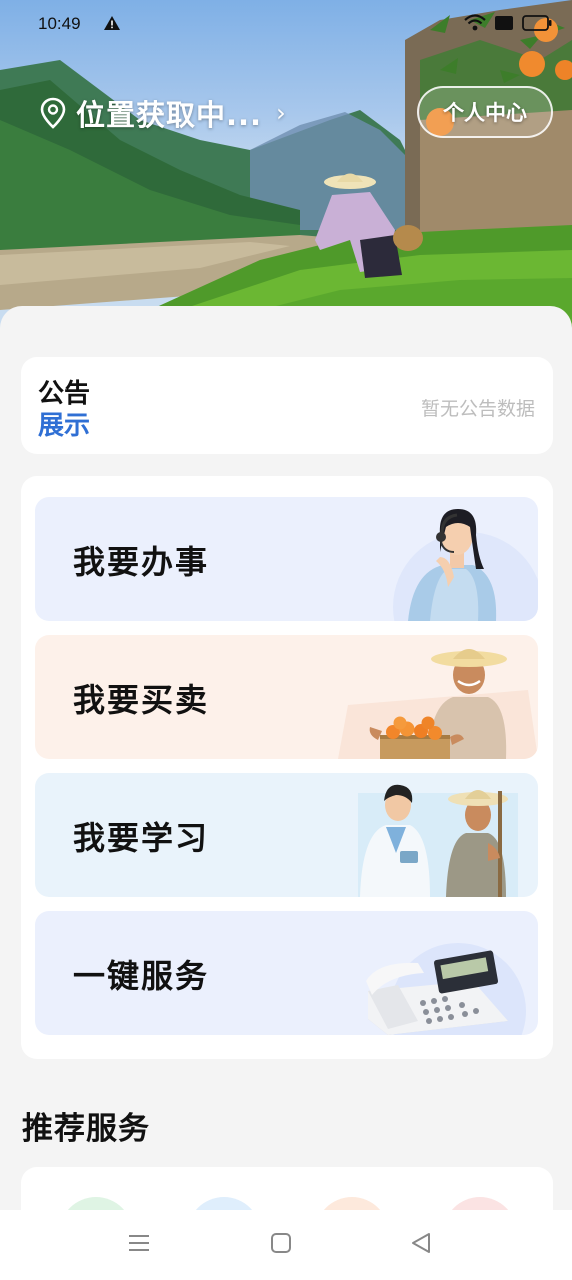 The width and height of the screenshot is (572, 1280). I want to click on sim-icon, so click(504, 23).